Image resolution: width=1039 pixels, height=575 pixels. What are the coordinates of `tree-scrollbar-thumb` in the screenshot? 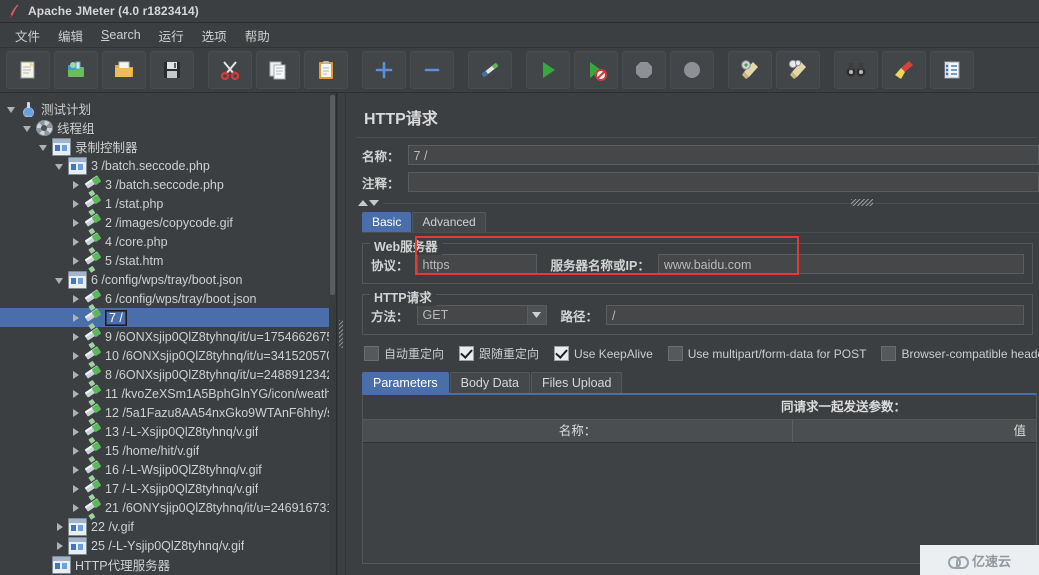 It's located at (332, 195).